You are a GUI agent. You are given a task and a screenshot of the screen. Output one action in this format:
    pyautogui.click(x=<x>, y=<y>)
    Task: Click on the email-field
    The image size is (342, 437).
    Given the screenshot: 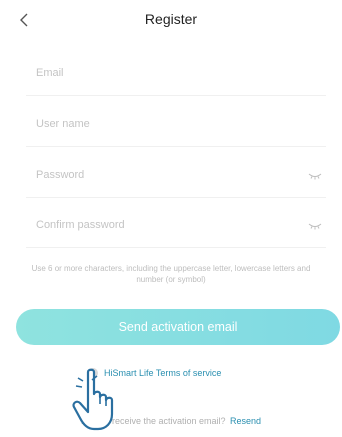 What is the action you would take?
    pyautogui.click(x=161, y=73)
    